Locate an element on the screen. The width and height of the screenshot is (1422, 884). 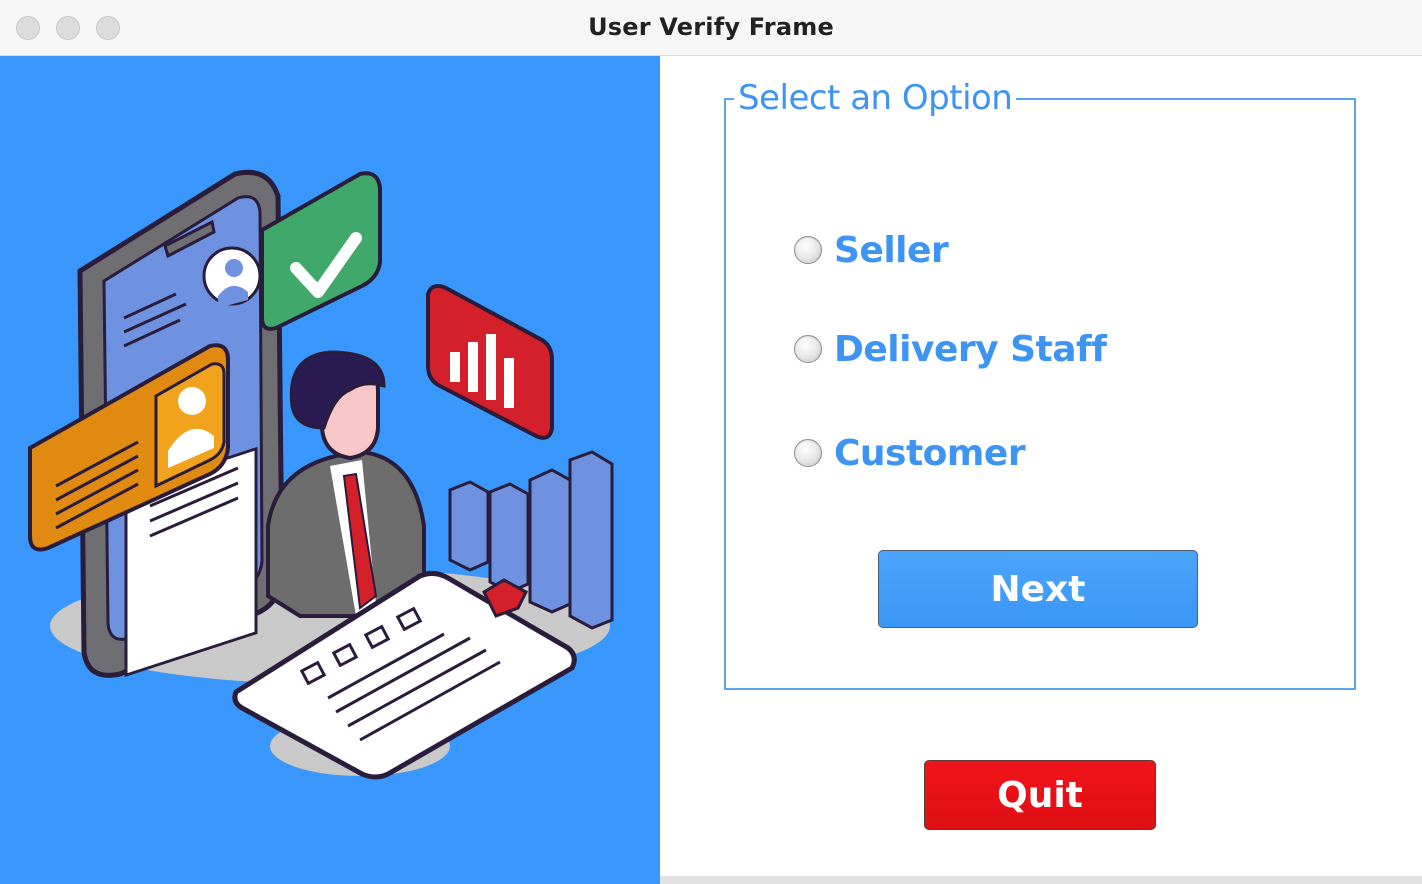
quit-button: Quit is located at coordinates (1040, 795).